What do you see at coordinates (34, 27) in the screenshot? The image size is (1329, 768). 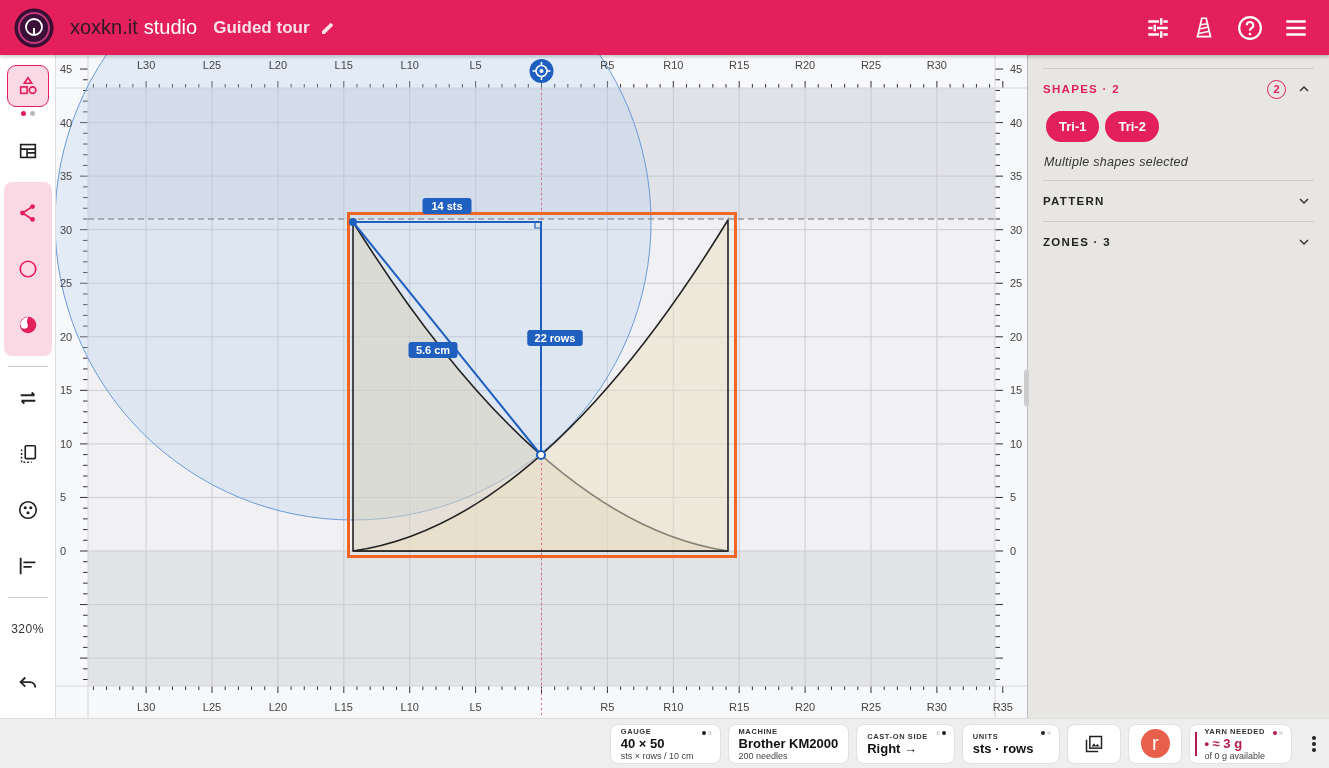 I see `logo-icon` at bounding box center [34, 27].